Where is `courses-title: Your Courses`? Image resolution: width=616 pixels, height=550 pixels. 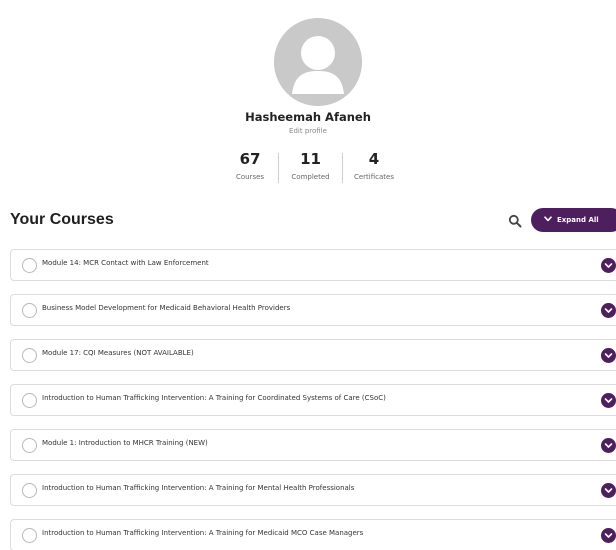
courses-title: Your Courses is located at coordinates (62, 219).